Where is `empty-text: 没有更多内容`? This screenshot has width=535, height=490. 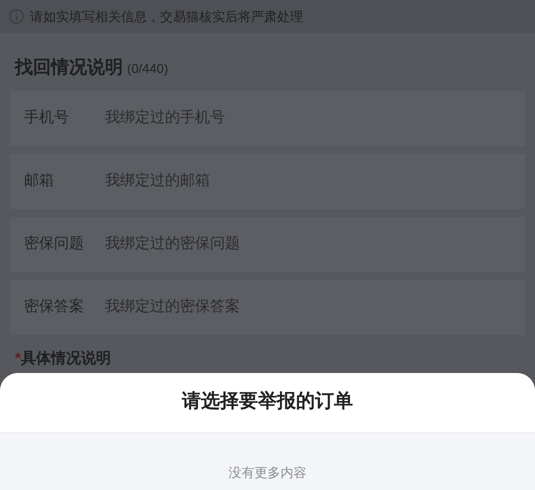 empty-text: 没有更多内容 is located at coordinates (267, 473).